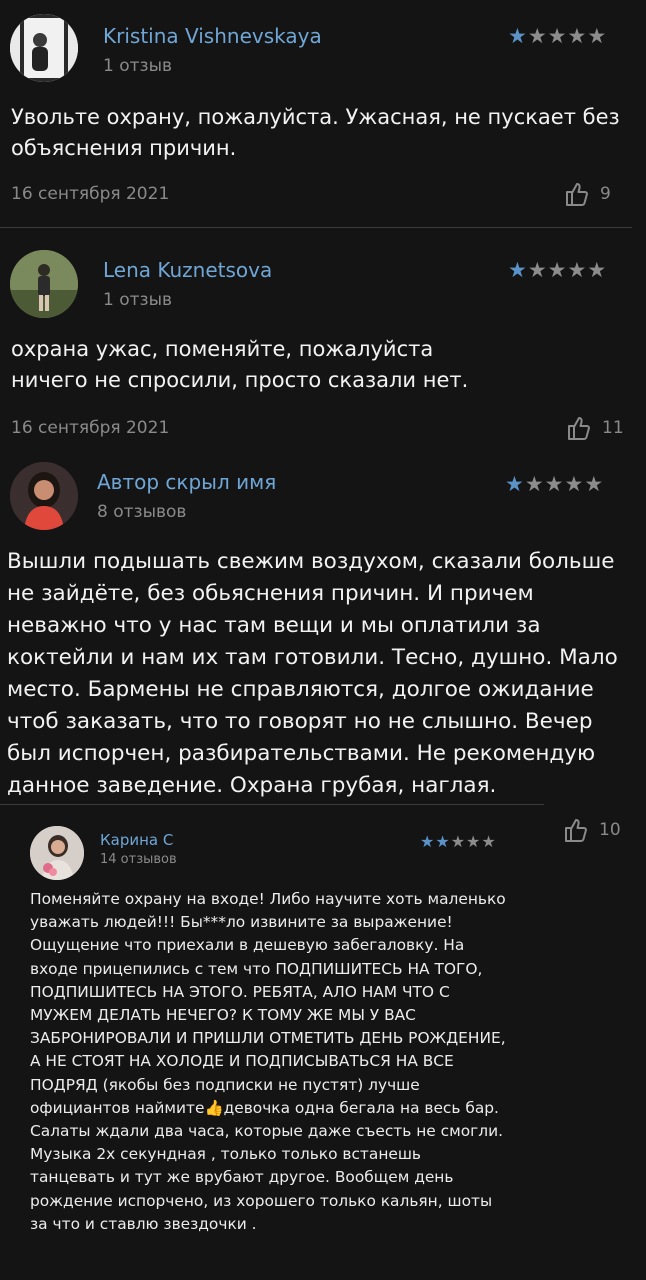  Describe the element at coordinates (605, 194) in the screenshot. I see `like-count: 9` at that location.